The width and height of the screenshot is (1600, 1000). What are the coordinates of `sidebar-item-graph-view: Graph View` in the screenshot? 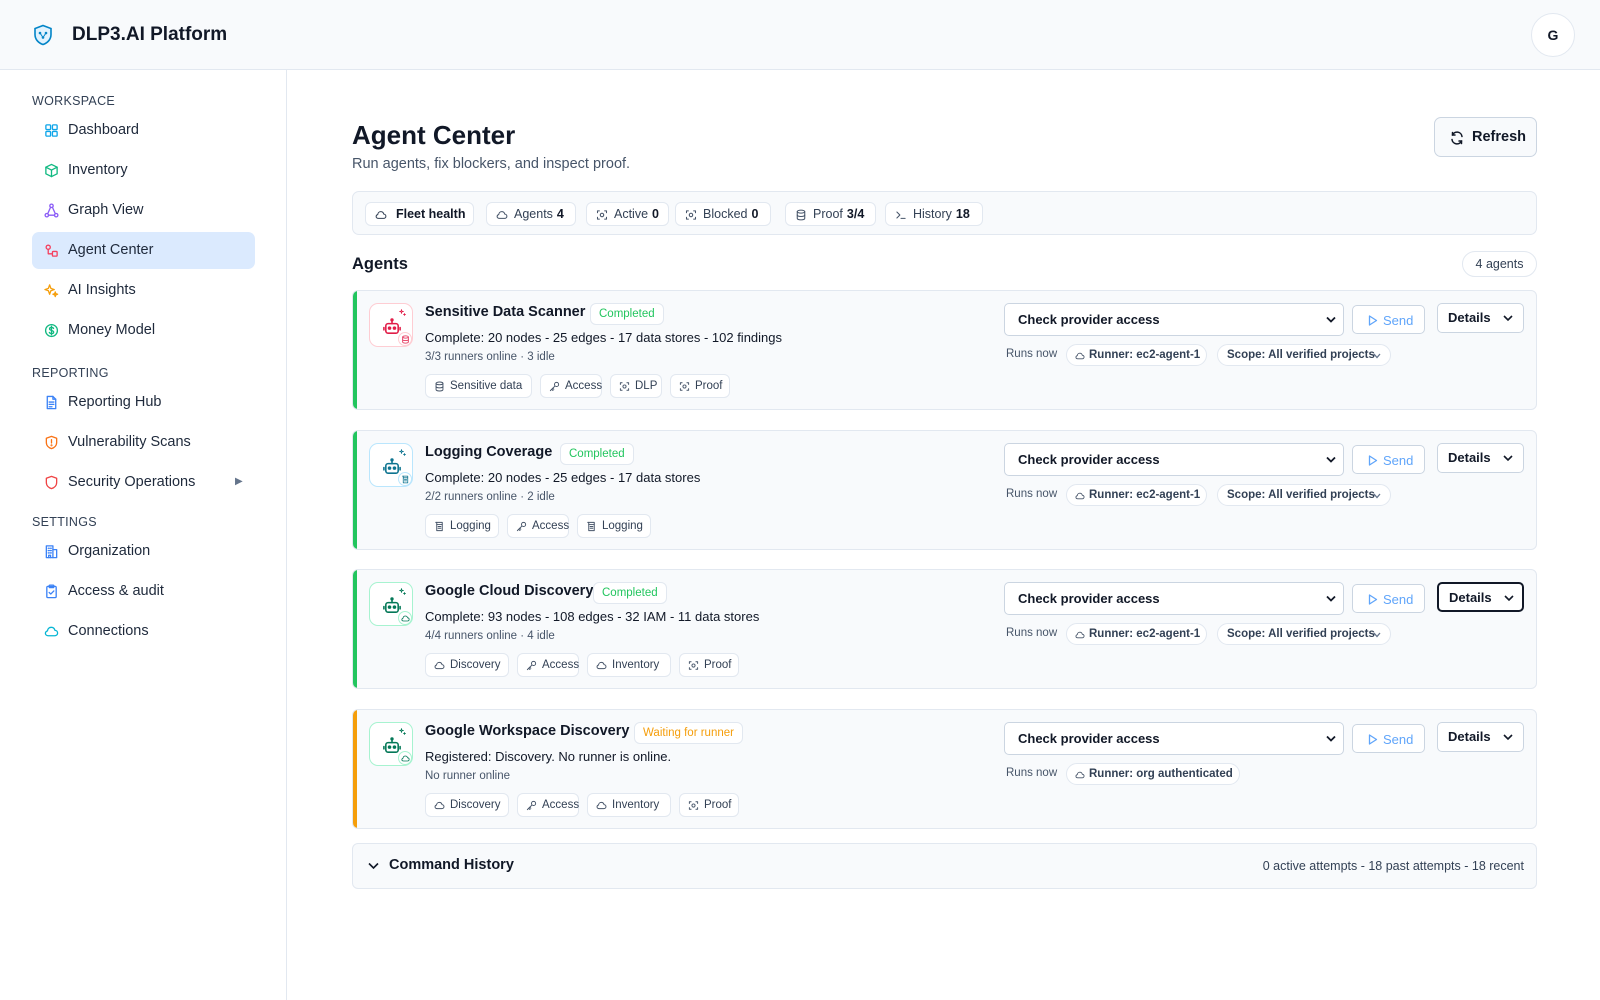 It's located at (143, 210).